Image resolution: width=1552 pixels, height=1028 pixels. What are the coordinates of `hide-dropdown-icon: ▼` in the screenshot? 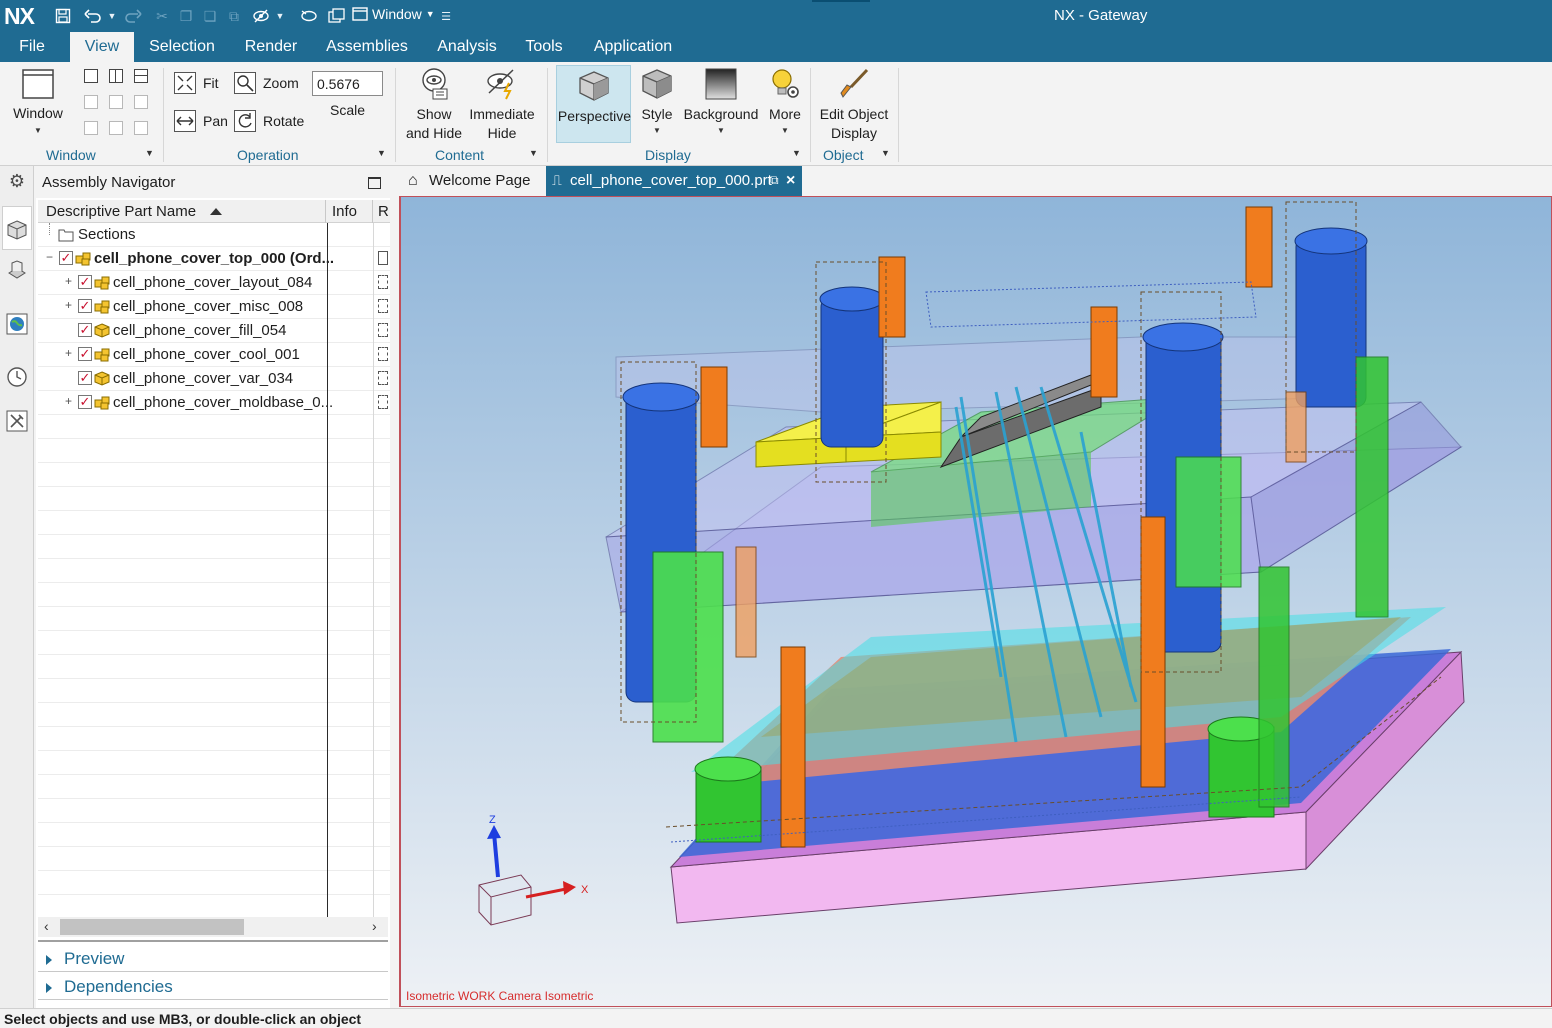 It's located at (280, 16).